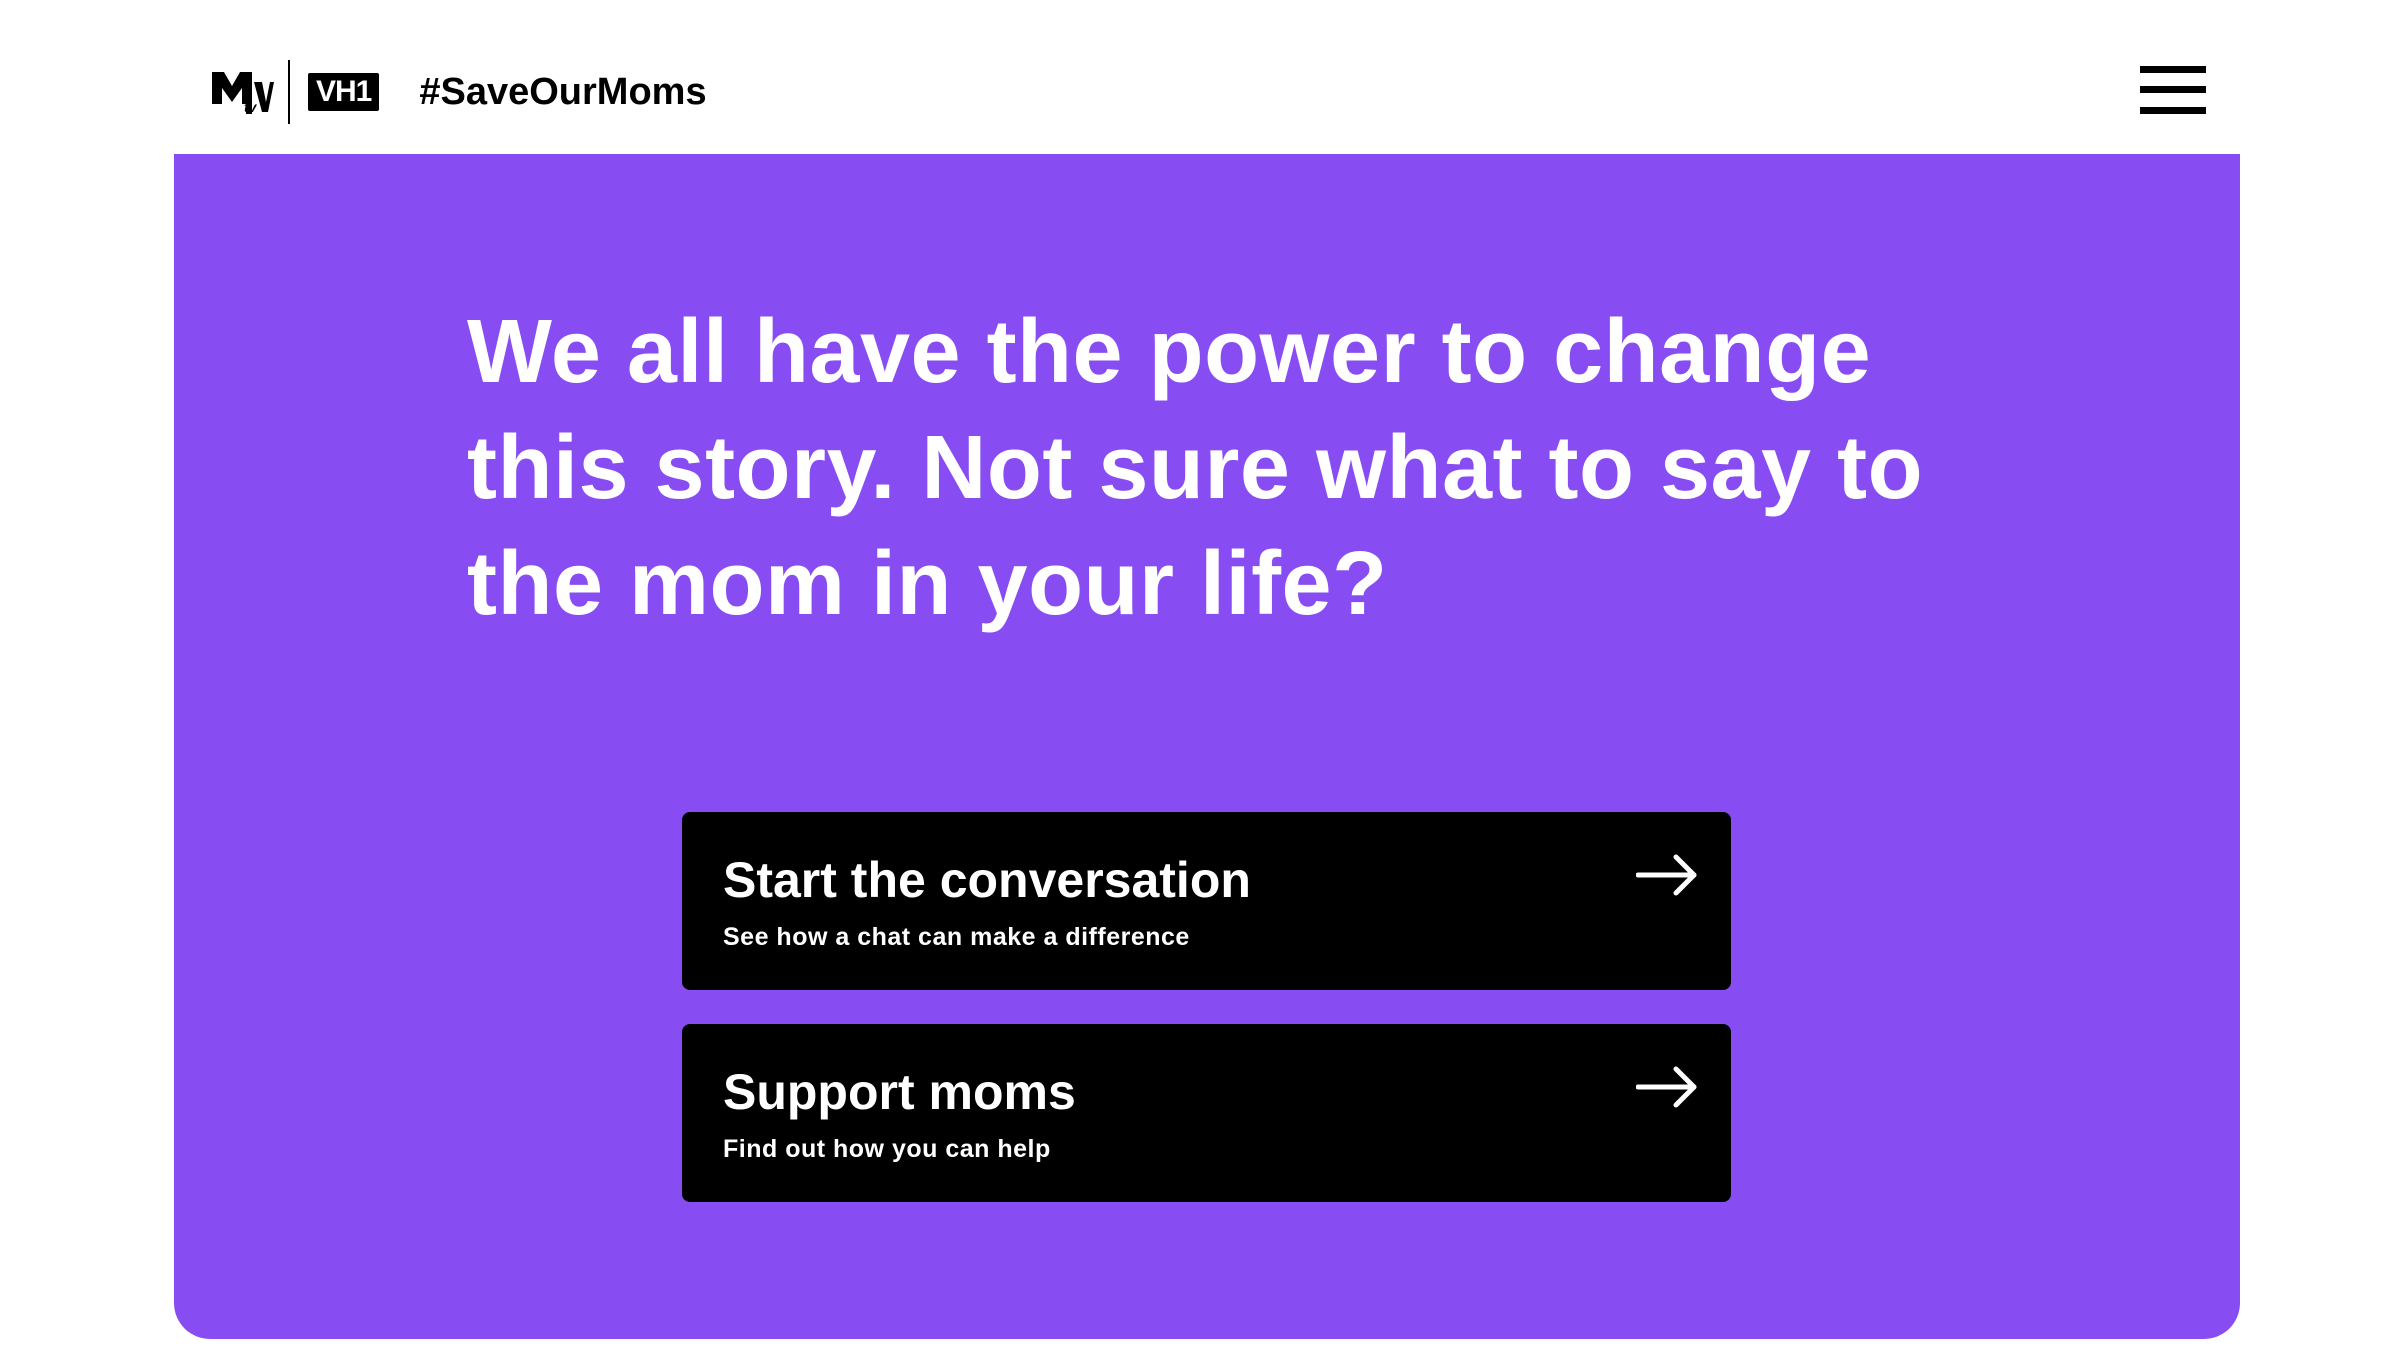 The width and height of the screenshot is (2400, 1366). What do you see at coordinates (1206, 1113) in the screenshot?
I see `support-moms-button: Support moms Find out how you can help` at bounding box center [1206, 1113].